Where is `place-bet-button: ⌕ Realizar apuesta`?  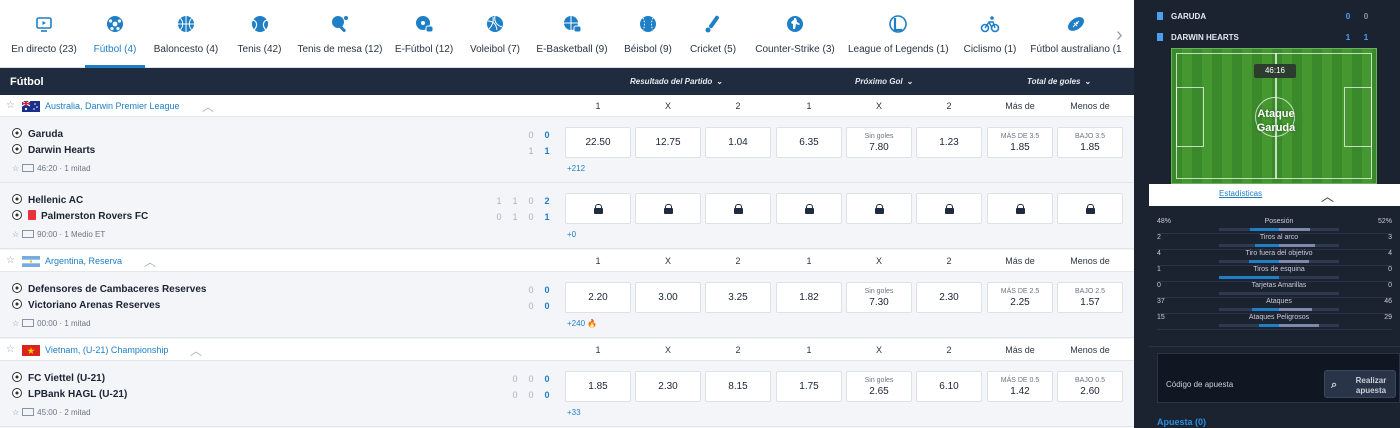
place-bet-button: ⌕ Realizar apuesta is located at coordinates (1360, 384).